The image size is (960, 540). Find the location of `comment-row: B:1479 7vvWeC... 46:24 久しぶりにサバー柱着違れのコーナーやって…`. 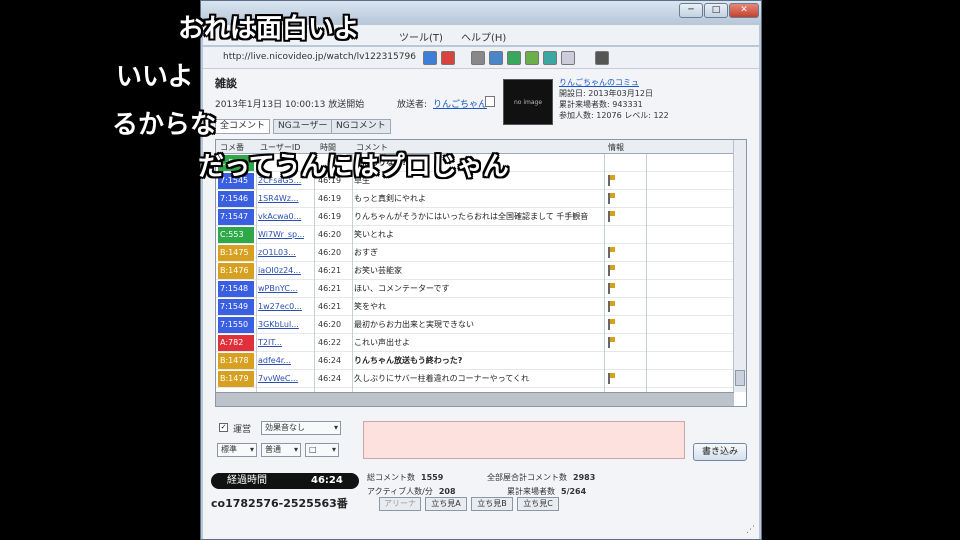

comment-row: B:1479 7vvWeC... 46:24 久しぶりにサバー柱着違れのコーナーやって… is located at coordinates (475, 379).